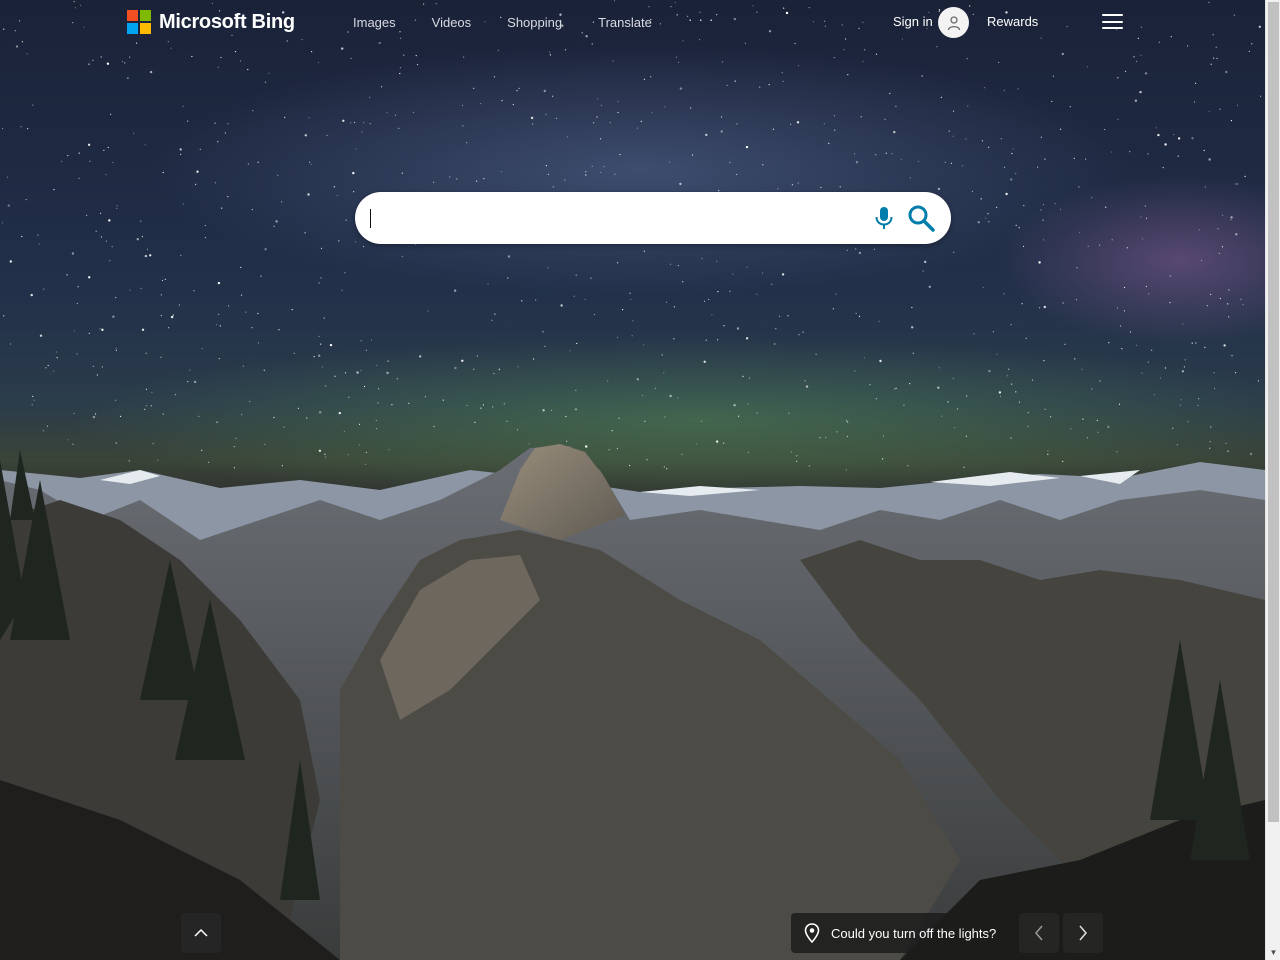 The height and width of the screenshot is (960, 1280). Describe the element at coordinates (1112, 21) in the screenshot. I see `hamburger-icon` at that location.